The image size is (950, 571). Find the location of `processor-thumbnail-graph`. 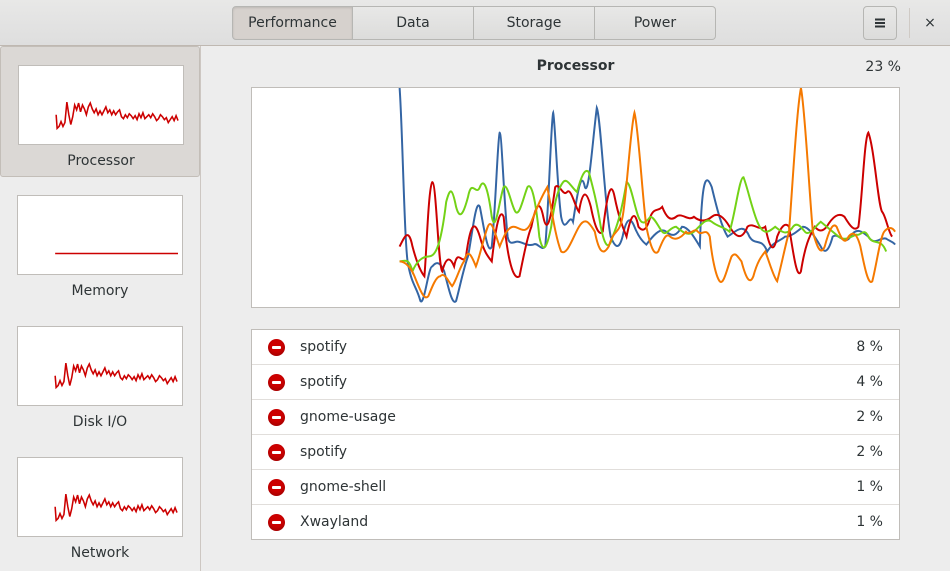

processor-thumbnail-graph is located at coordinates (101, 105).